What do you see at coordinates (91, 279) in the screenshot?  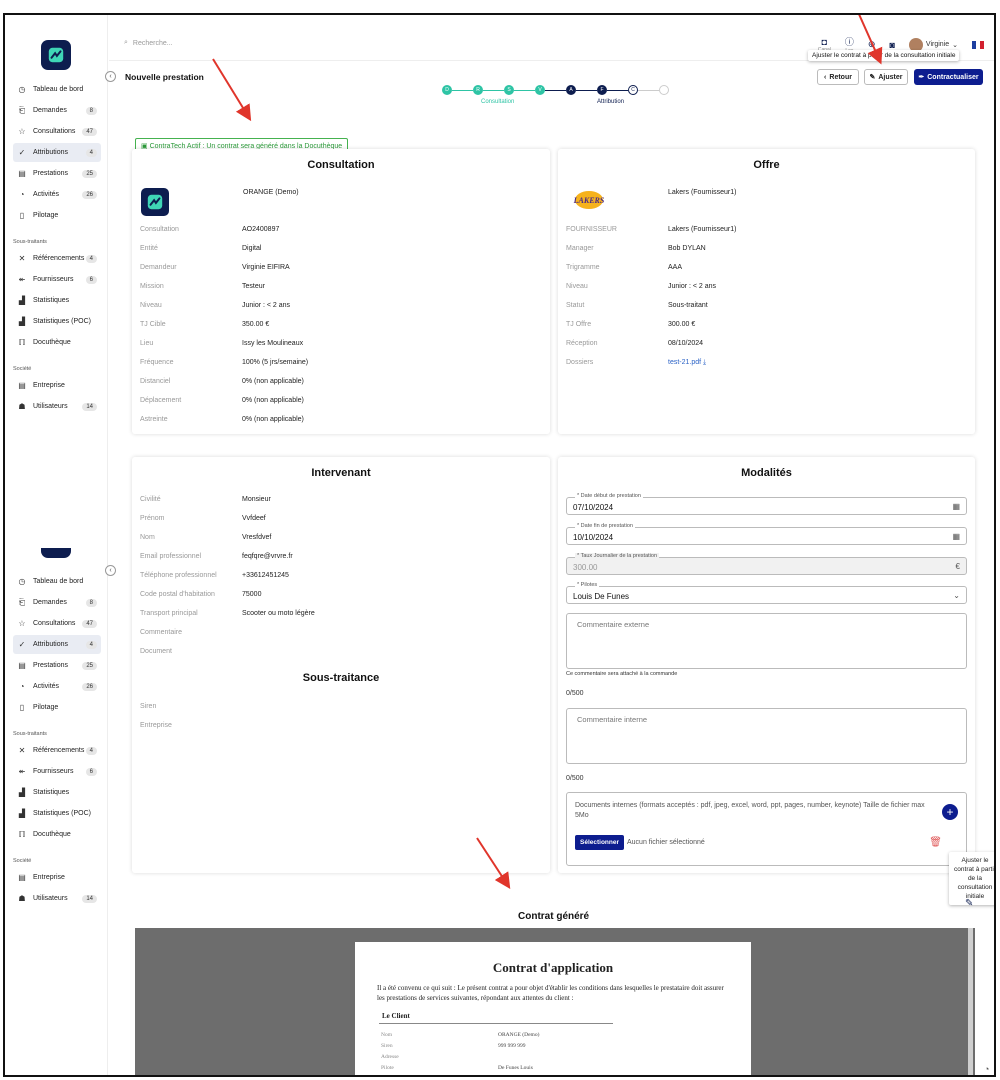 I see `count-badge: 6` at bounding box center [91, 279].